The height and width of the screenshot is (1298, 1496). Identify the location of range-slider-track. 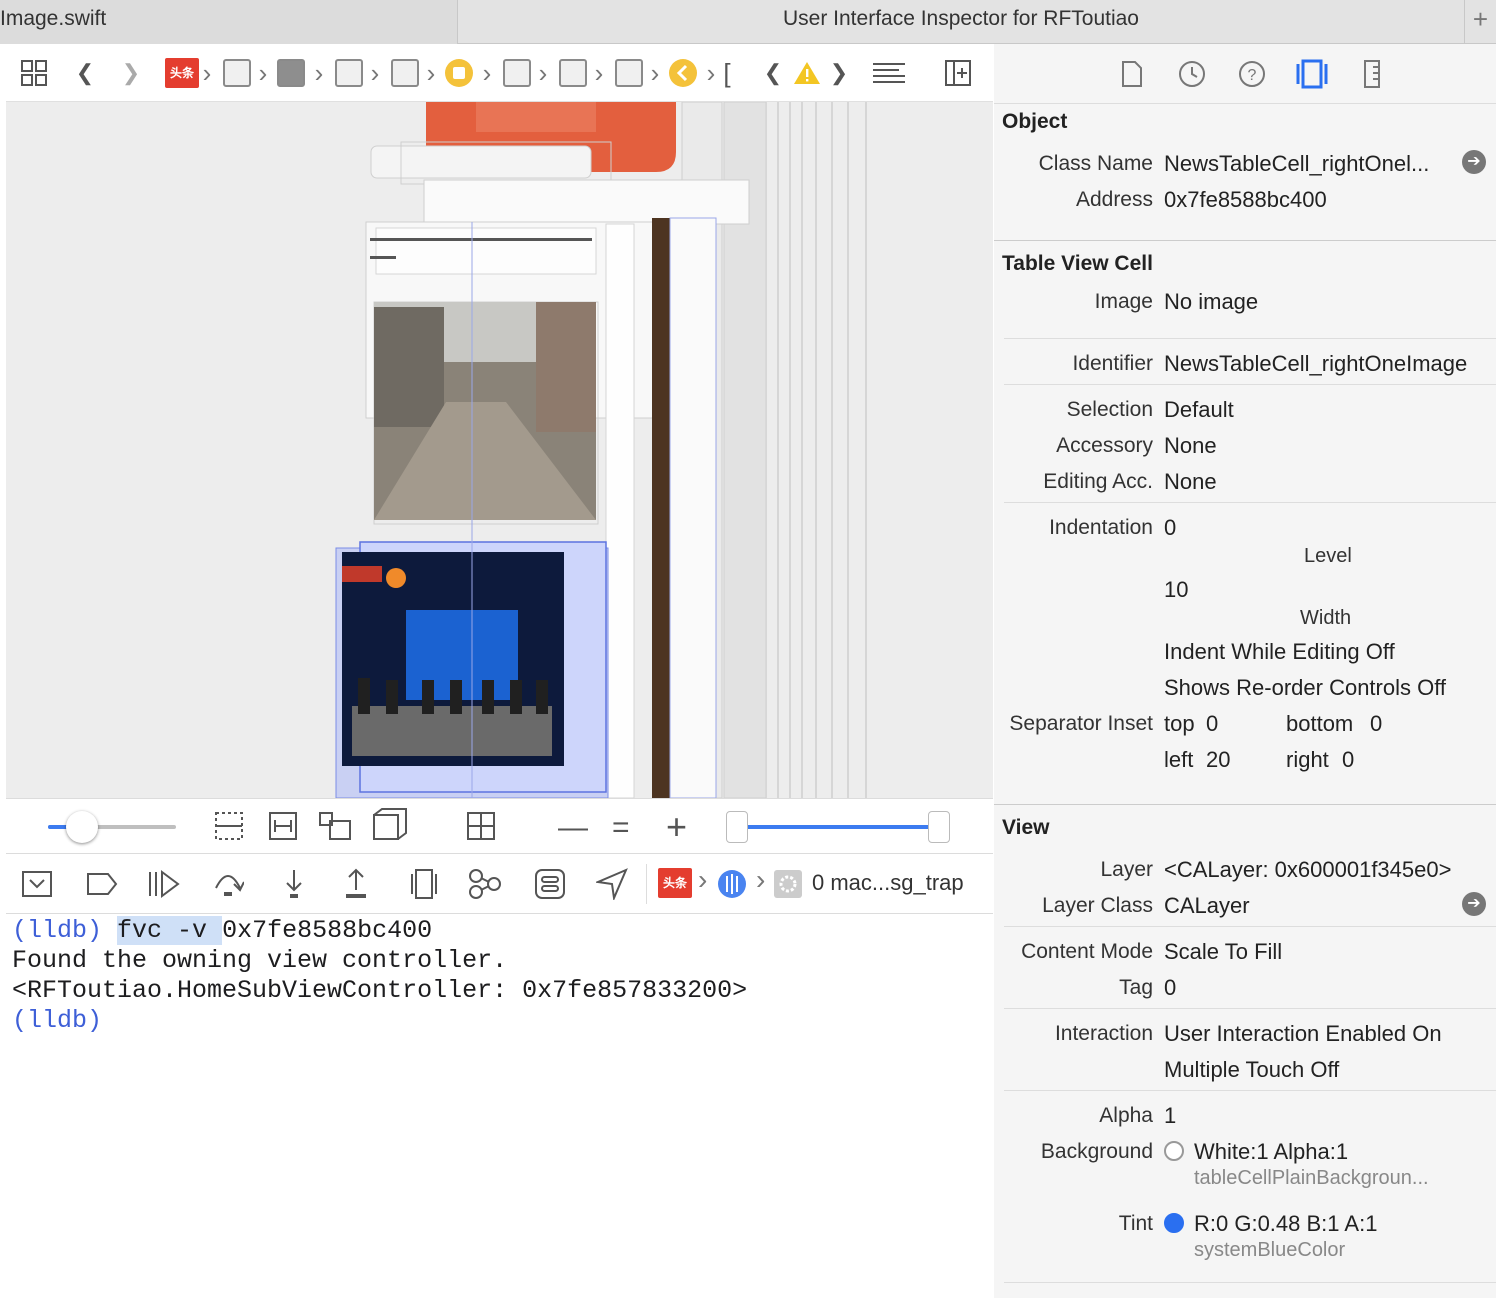
(839, 827).